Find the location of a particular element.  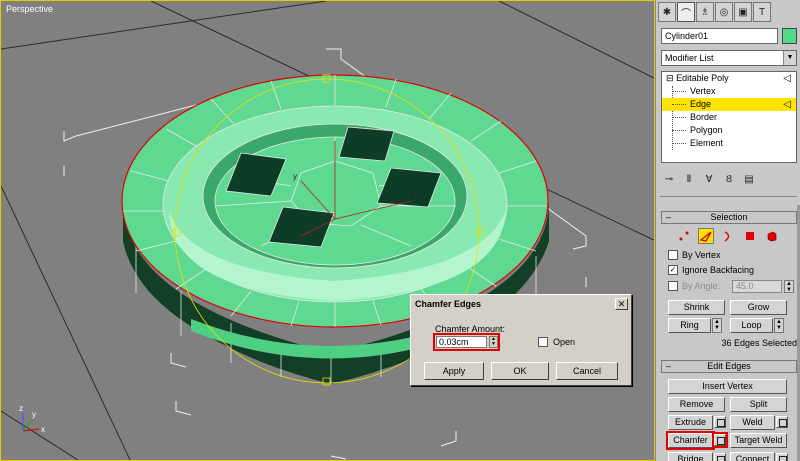

ignore-backfacing-label: Ignore Backfacing is located at coordinates (718, 270).